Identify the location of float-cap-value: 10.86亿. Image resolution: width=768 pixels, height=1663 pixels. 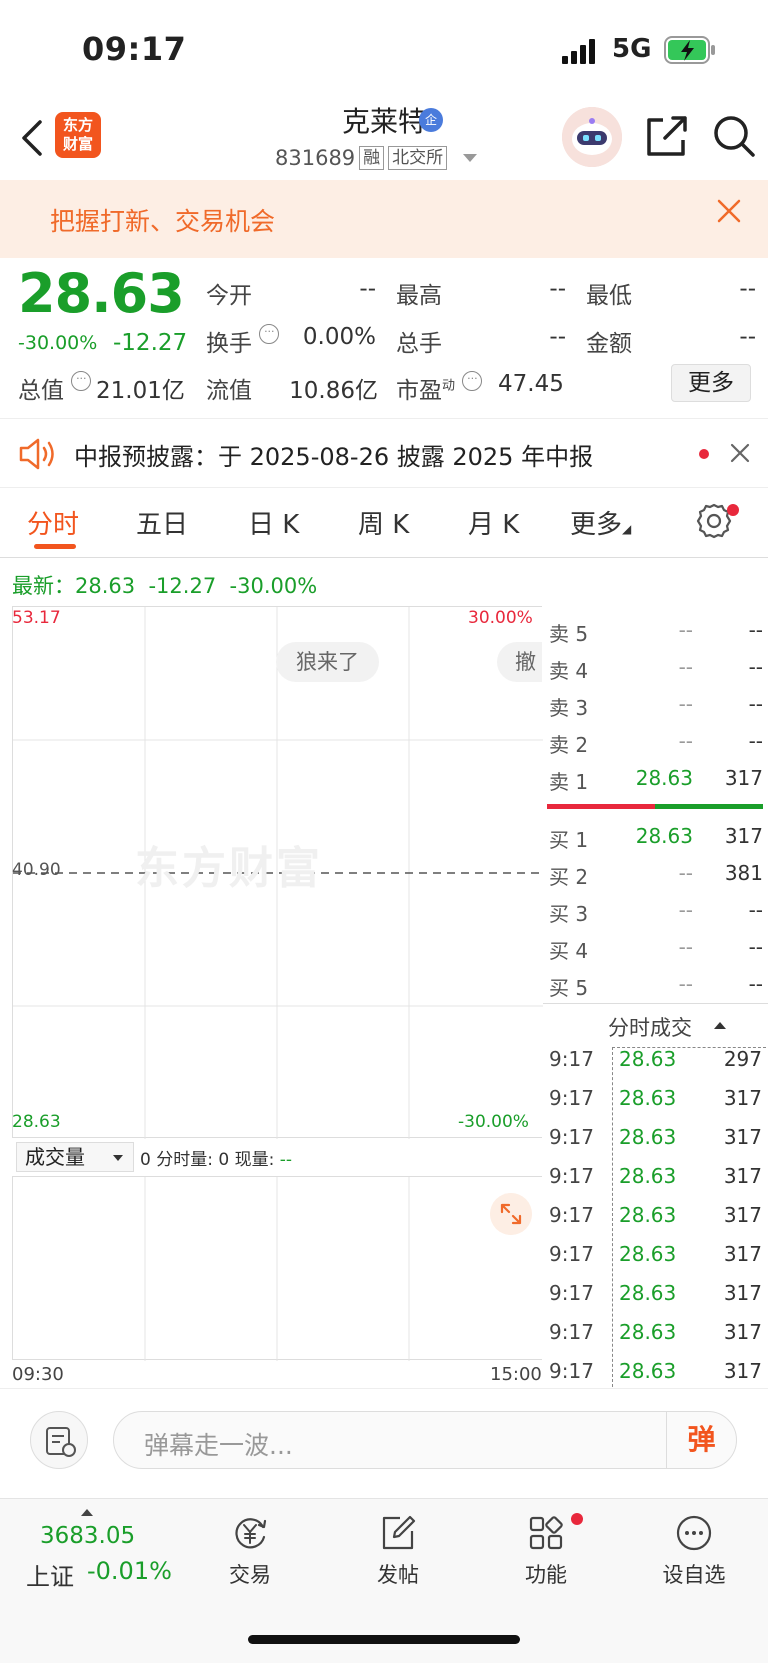
(333, 391).